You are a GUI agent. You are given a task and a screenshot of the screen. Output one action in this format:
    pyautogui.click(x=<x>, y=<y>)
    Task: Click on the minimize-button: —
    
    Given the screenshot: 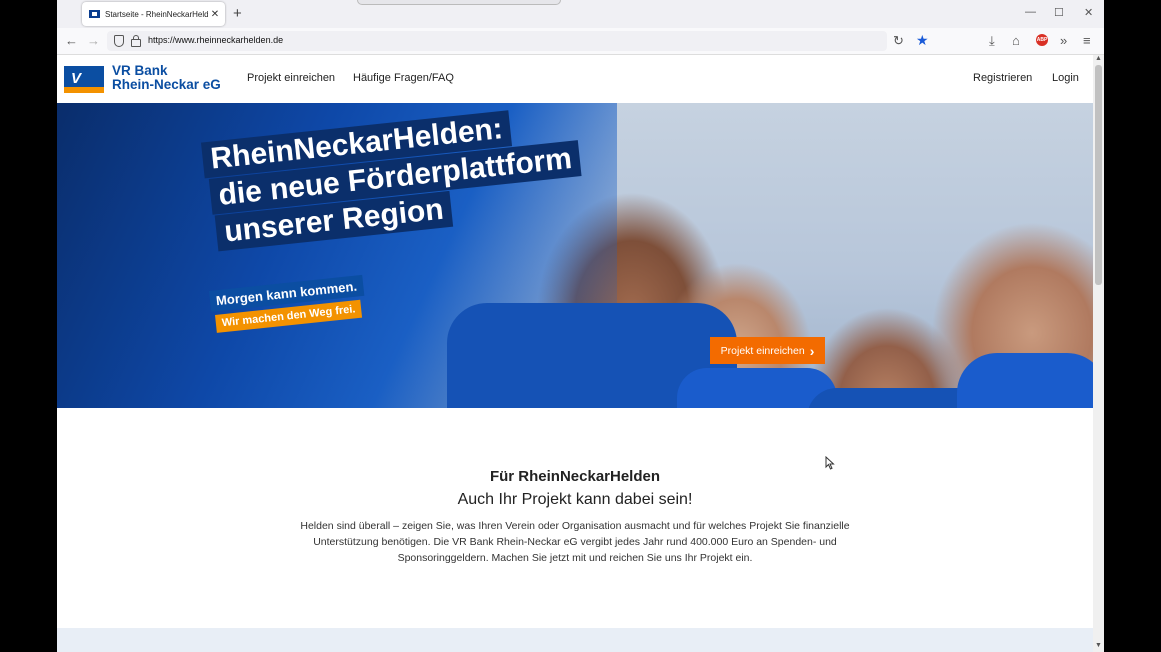 What is the action you would take?
    pyautogui.click(x=1030, y=12)
    